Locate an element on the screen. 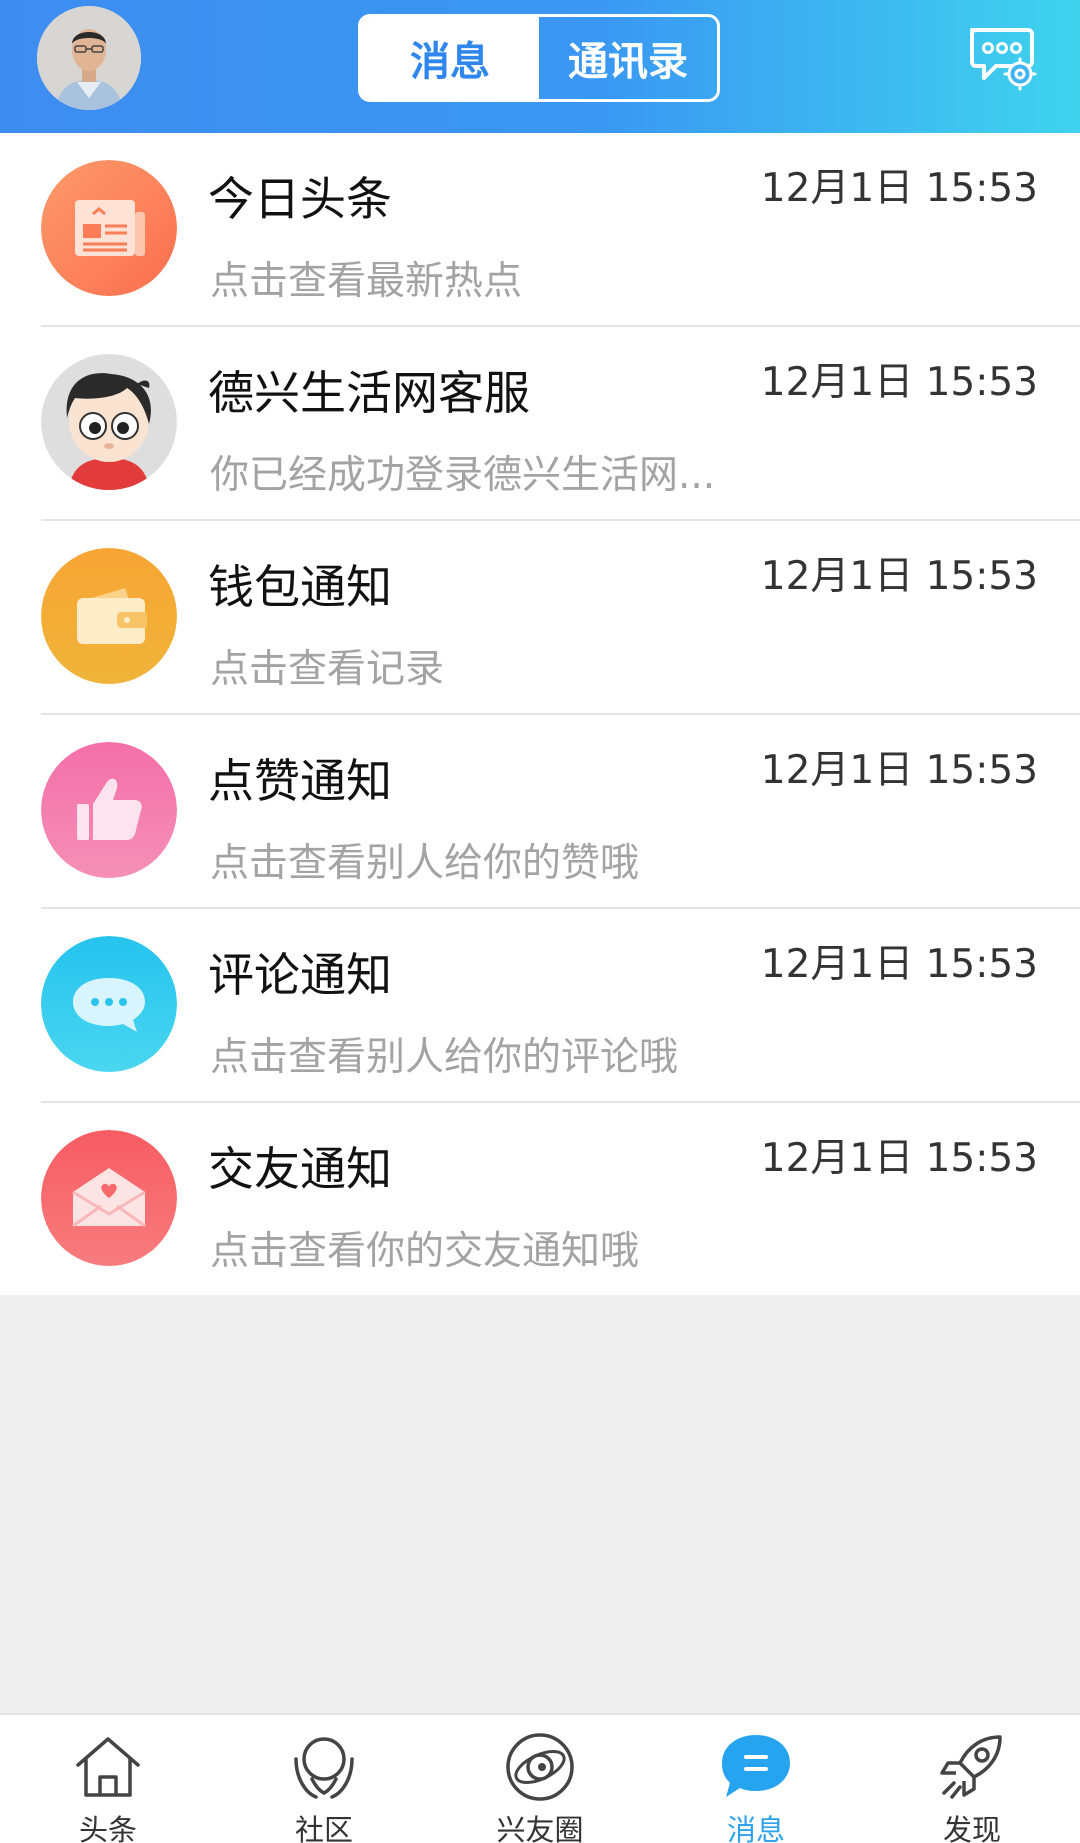 The width and height of the screenshot is (1080, 1843). top-header: 消息 通讯录 is located at coordinates (540, 66).